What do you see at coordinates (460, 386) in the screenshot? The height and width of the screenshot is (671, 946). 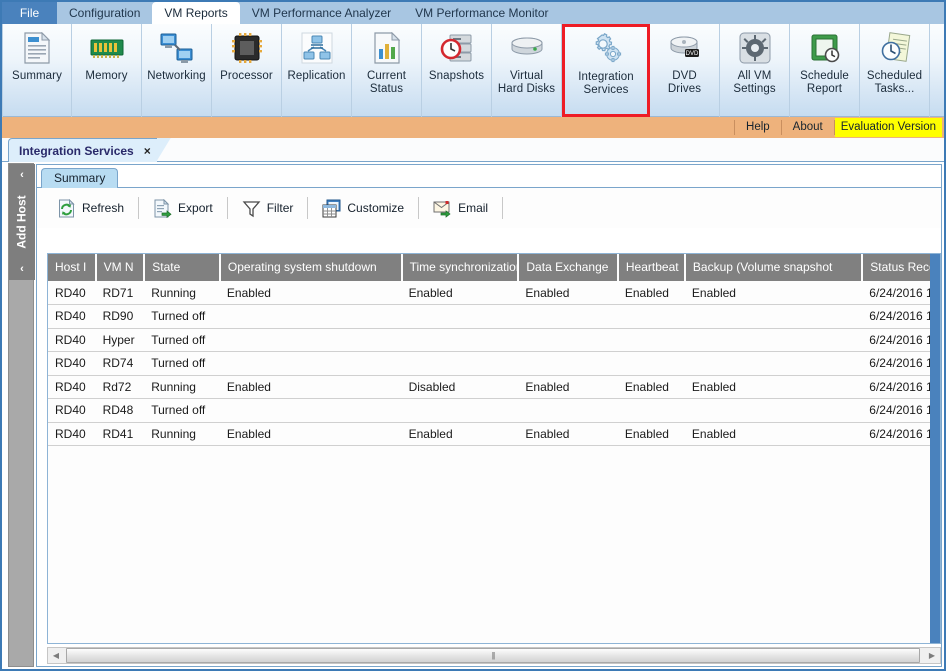 I see `cell-time-sync: Disabled` at bounding box center [460, 386].